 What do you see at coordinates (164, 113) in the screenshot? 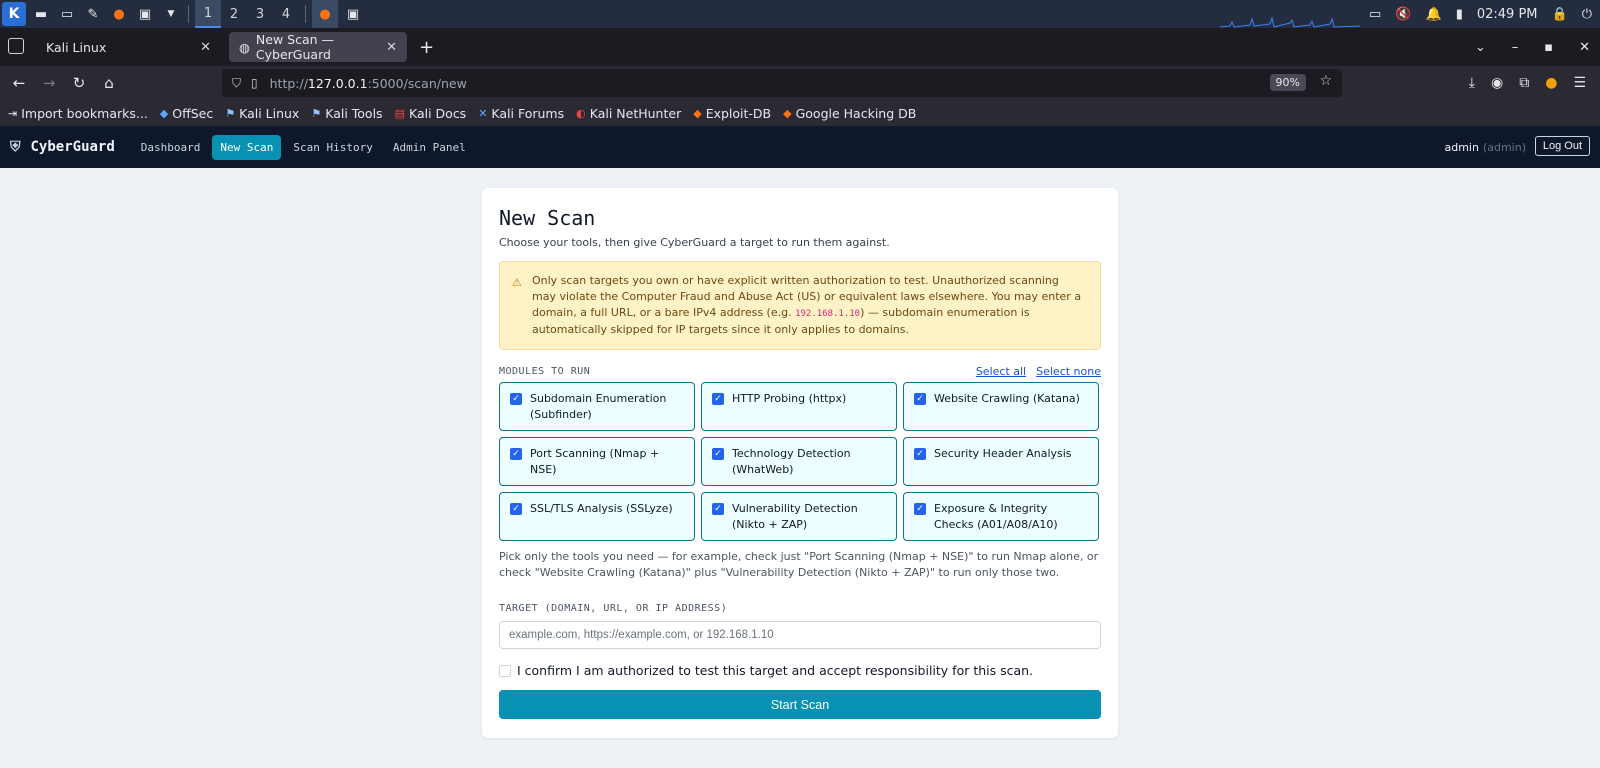
I see `offsec-icon: ◆` at bounding box center [164, 113].